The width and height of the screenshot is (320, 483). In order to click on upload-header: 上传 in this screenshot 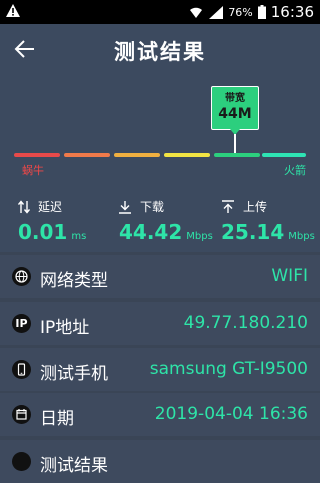, I will do `click(244, 206)`.